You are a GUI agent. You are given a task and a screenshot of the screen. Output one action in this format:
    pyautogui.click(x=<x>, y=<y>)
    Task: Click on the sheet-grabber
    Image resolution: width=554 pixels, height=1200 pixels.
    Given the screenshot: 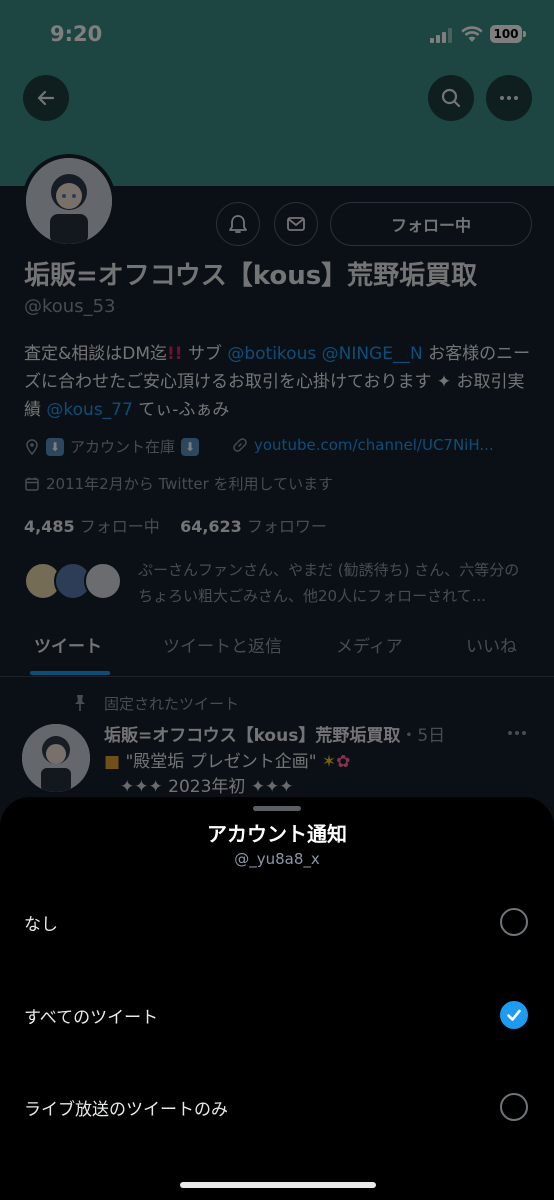 What is the action you would take?
    pyautogui.click(x=277, y=808)
    